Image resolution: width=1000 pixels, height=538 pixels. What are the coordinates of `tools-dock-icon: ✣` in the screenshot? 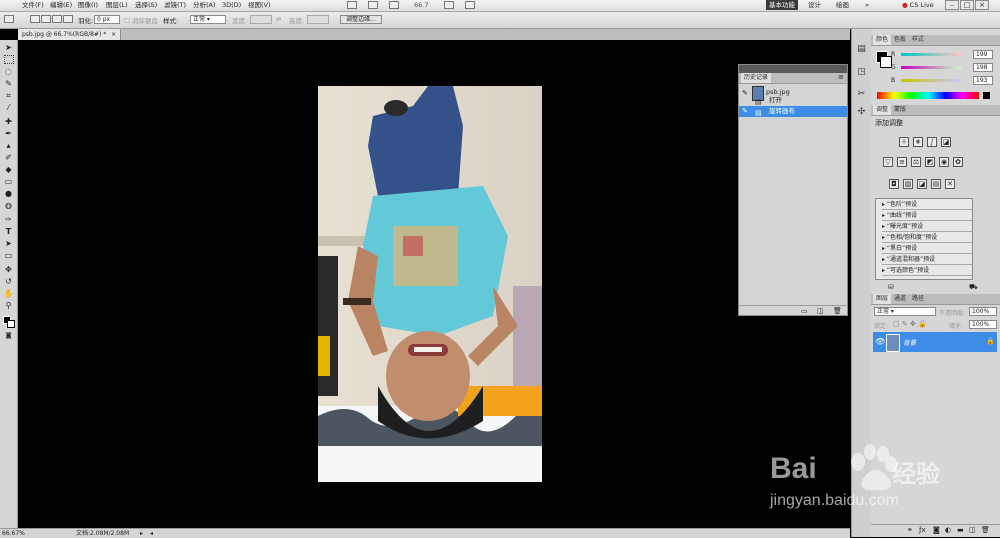 It's located at (861, 112).